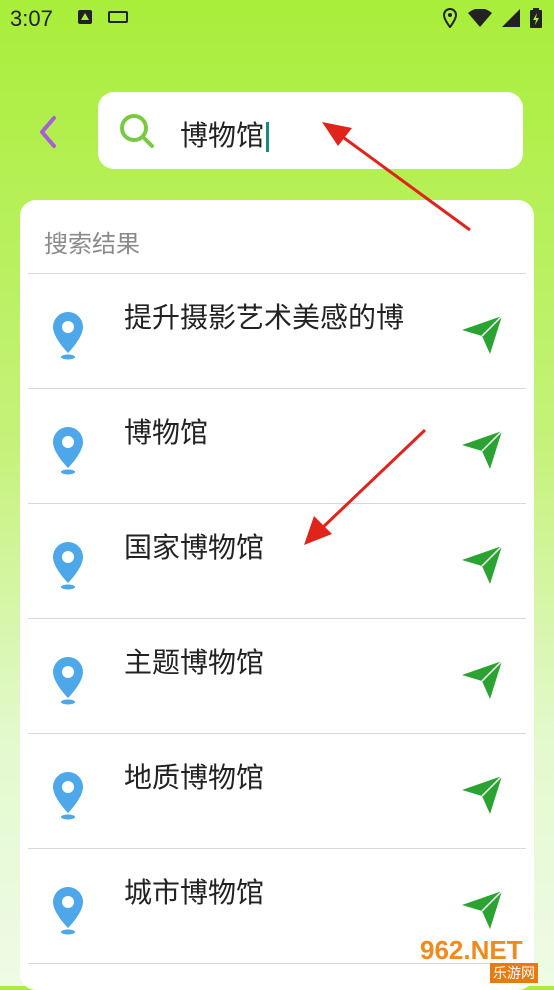 Image resolution: width=554 pixels, height=990 pixels. What do you see at coordinates (480, 18) in the screenshot?
I see `wifi-icon` at bounding box center [480, 18].